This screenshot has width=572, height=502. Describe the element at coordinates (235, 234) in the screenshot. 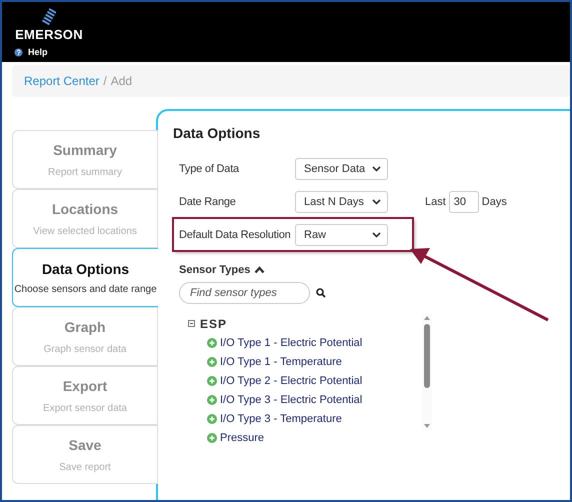

I see `field-label: Default Data Resolution` at that location.